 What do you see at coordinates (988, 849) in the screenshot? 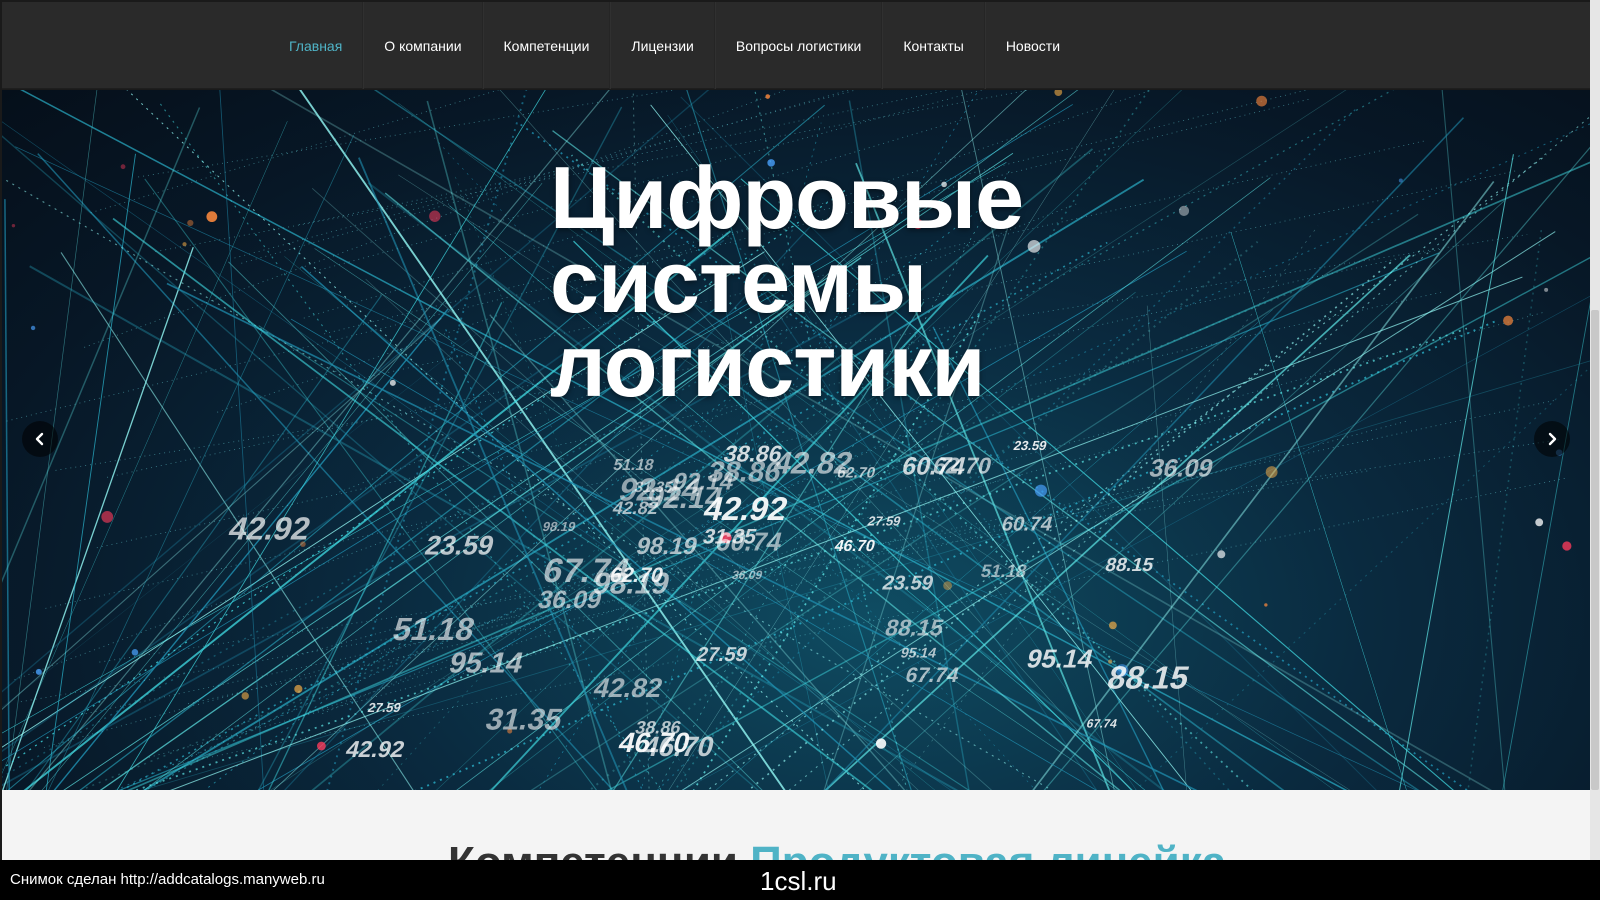
I see `section-heading-accent: Продуктовая линейка` at bounding box center [988, 849].